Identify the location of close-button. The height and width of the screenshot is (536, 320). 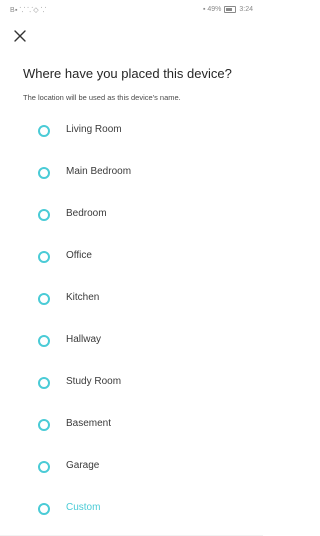
(21, 37).